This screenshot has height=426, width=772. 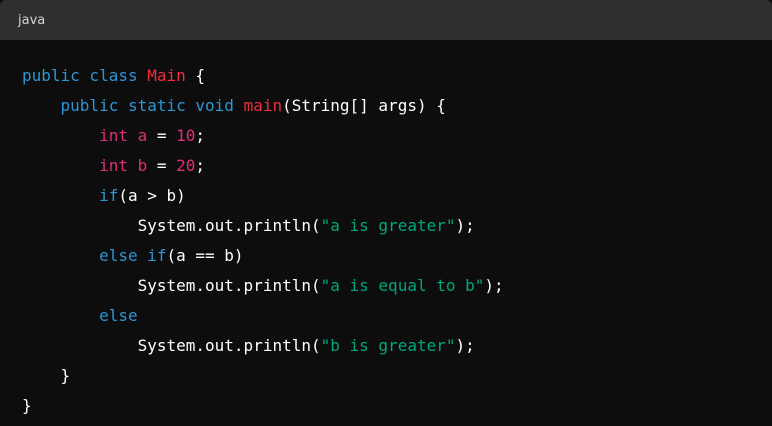 I want to click on code-token: "a is greater", so click(x=388, y=225).